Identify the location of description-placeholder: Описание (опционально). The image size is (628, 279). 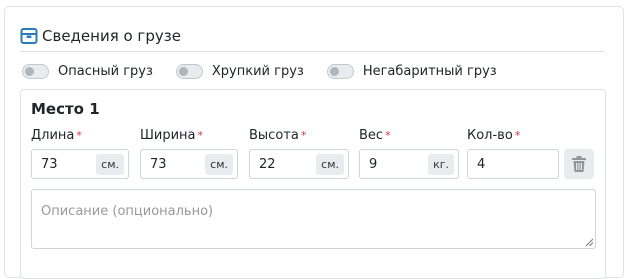
(127, 211).